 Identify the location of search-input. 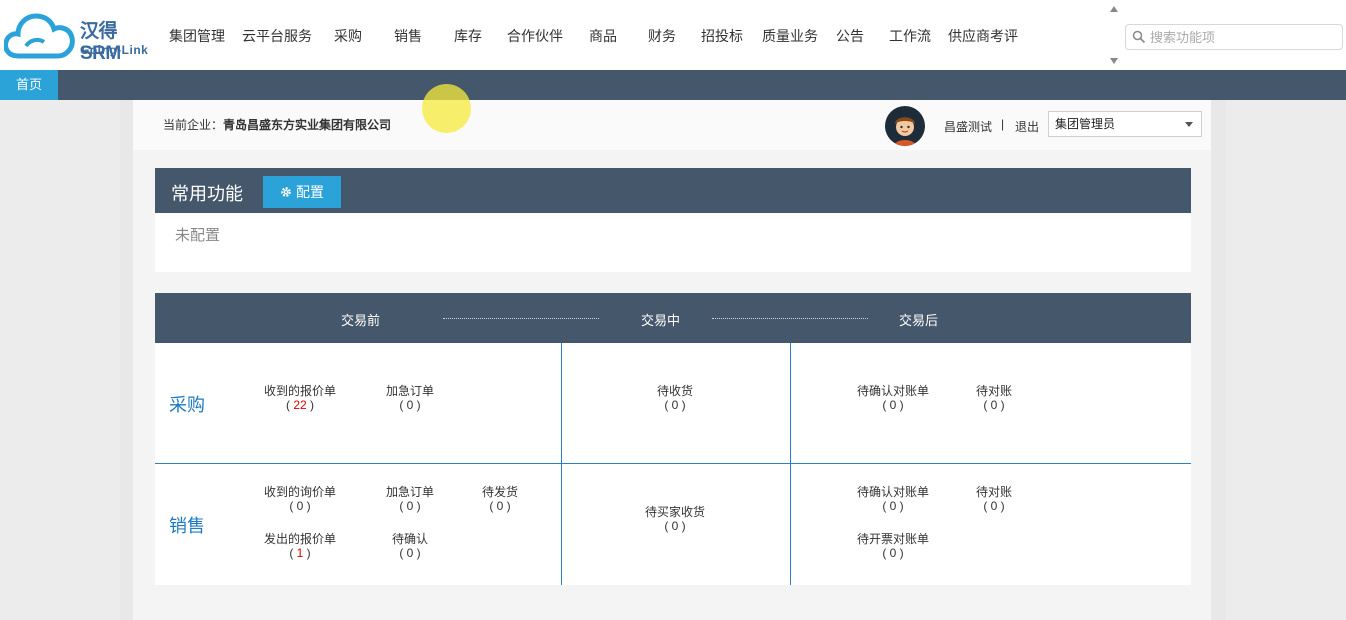
(1243, 37).